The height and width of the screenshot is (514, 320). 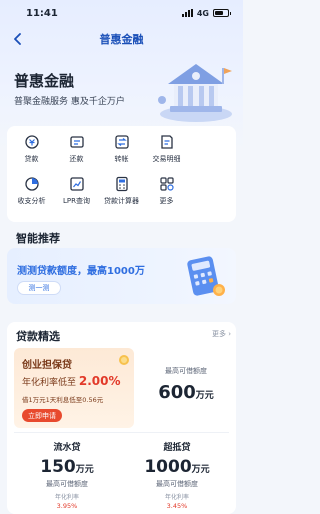 I want to click on product-amount: 1000, so click(x=168, y=467).